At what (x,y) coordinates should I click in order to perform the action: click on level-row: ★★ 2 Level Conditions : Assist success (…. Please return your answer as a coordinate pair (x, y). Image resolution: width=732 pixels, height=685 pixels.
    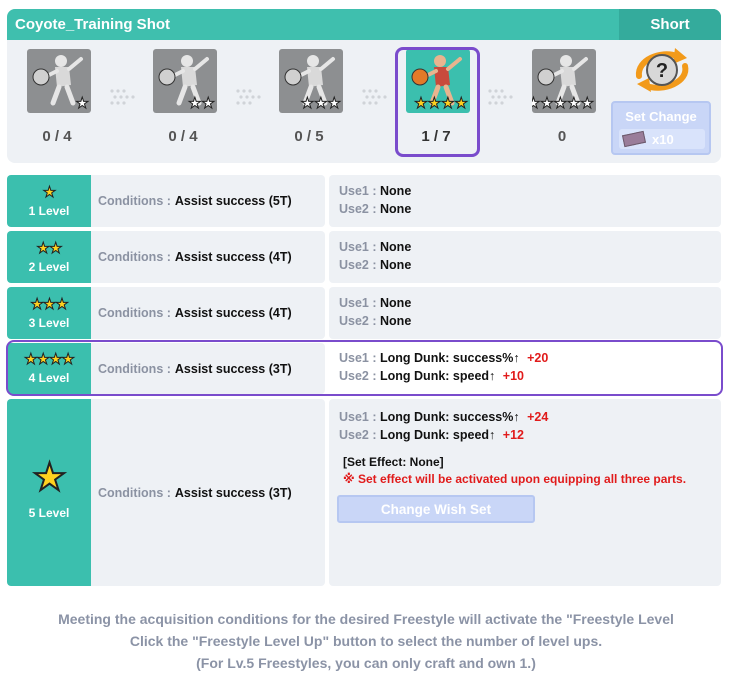
    Looking at the image, I should click on (364, 257).